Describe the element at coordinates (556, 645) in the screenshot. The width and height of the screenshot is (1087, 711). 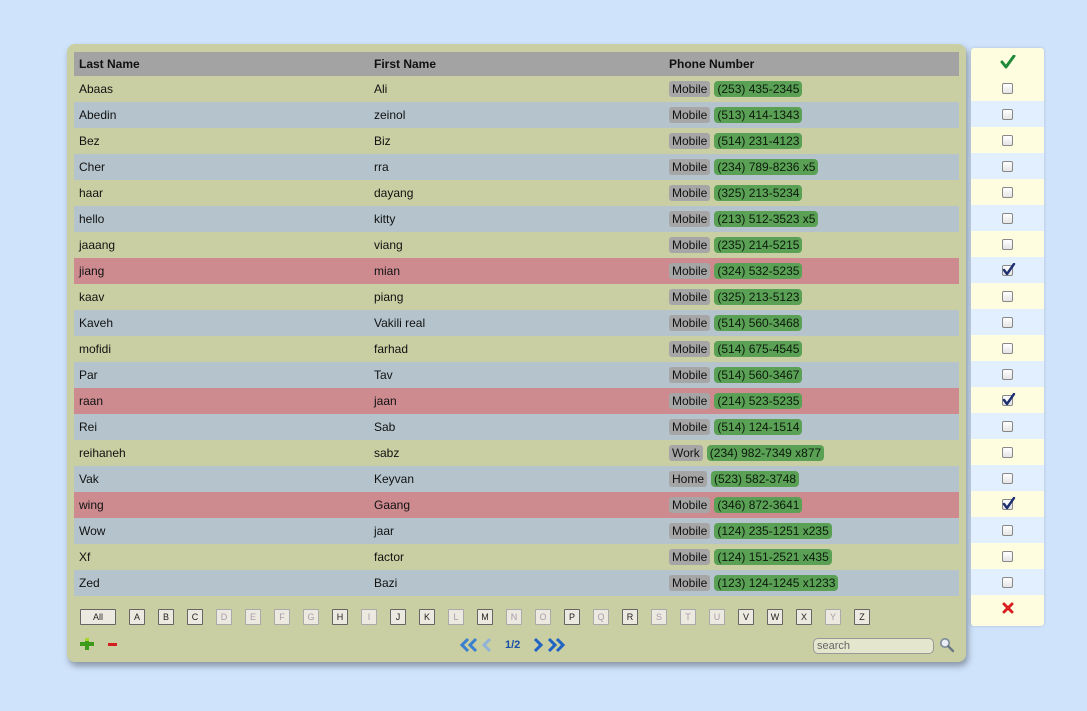
I see `last-page-button` at that location.